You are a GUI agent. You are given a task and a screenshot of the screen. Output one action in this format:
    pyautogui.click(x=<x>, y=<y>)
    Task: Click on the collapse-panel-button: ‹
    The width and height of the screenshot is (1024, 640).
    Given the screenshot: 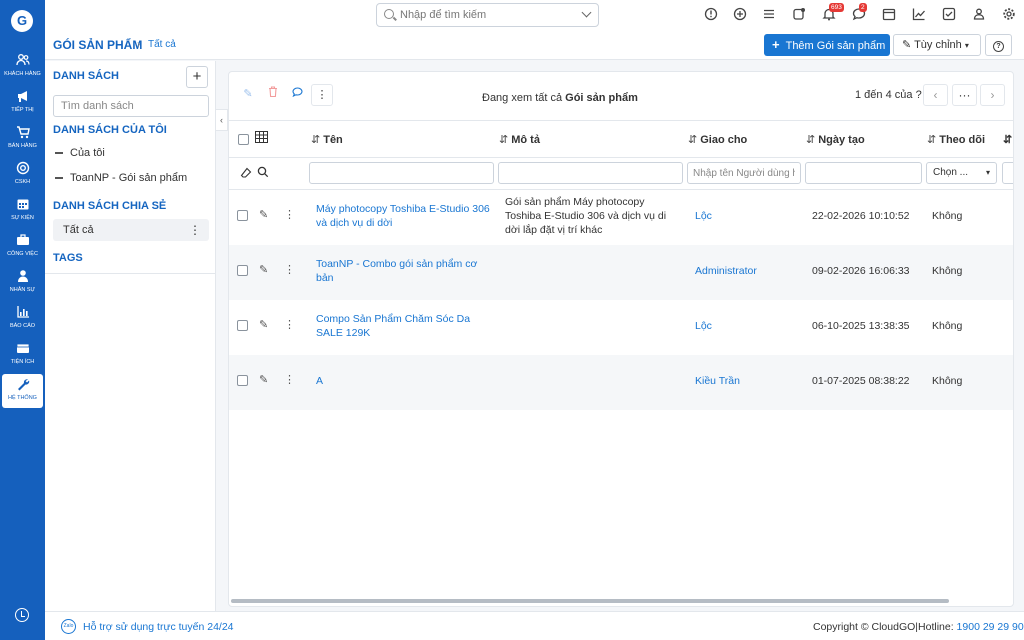 What is the action you would take?
    pyautogui.click(x=222, y=120)
    